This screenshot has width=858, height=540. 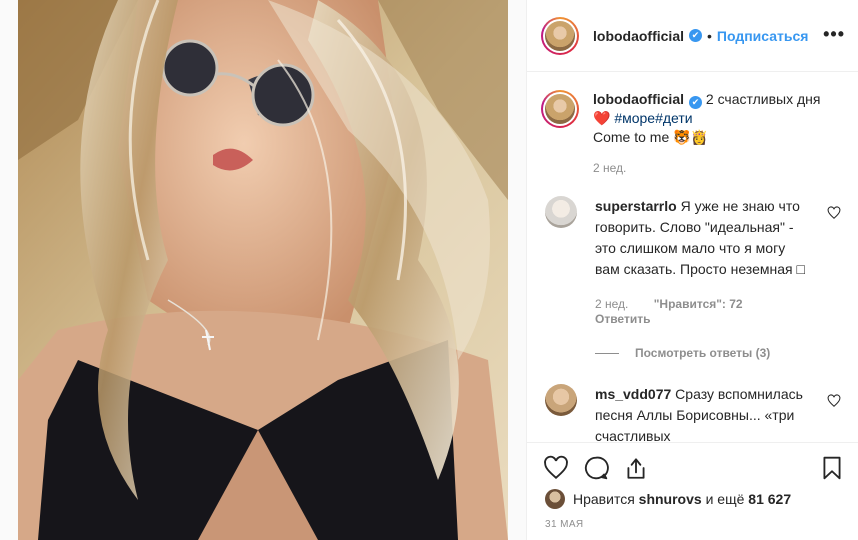 I want to click on caption-avatar, so click(x=560, y=109).